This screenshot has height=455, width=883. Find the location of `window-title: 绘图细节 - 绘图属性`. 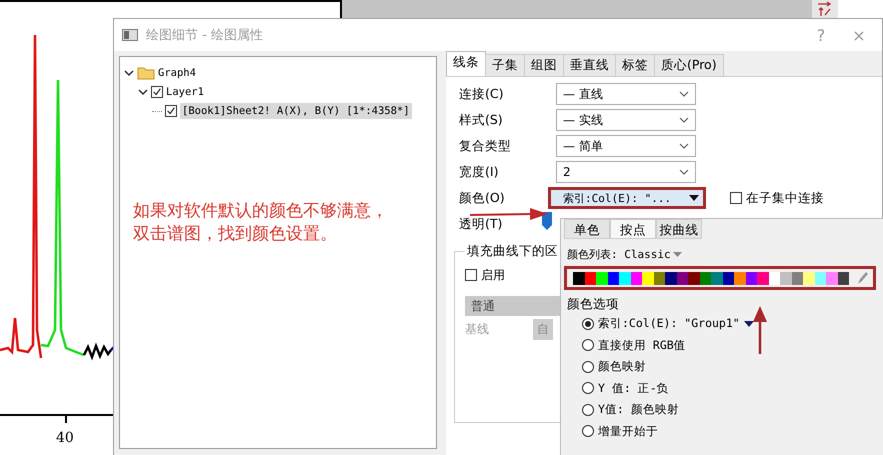

window-title: 绘图细节 - 绘图属性 is located at coordinates (205, 35).